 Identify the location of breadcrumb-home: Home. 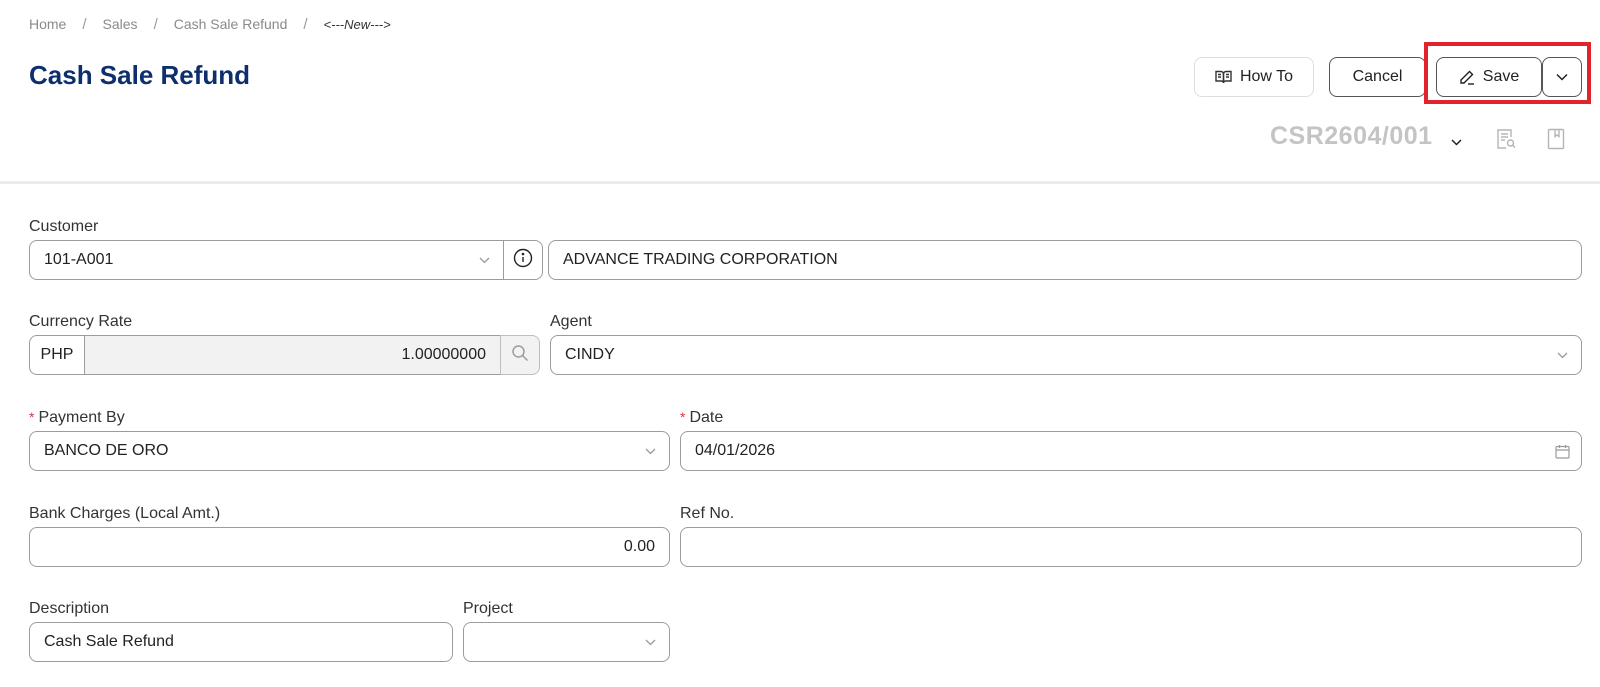
(47, 24).